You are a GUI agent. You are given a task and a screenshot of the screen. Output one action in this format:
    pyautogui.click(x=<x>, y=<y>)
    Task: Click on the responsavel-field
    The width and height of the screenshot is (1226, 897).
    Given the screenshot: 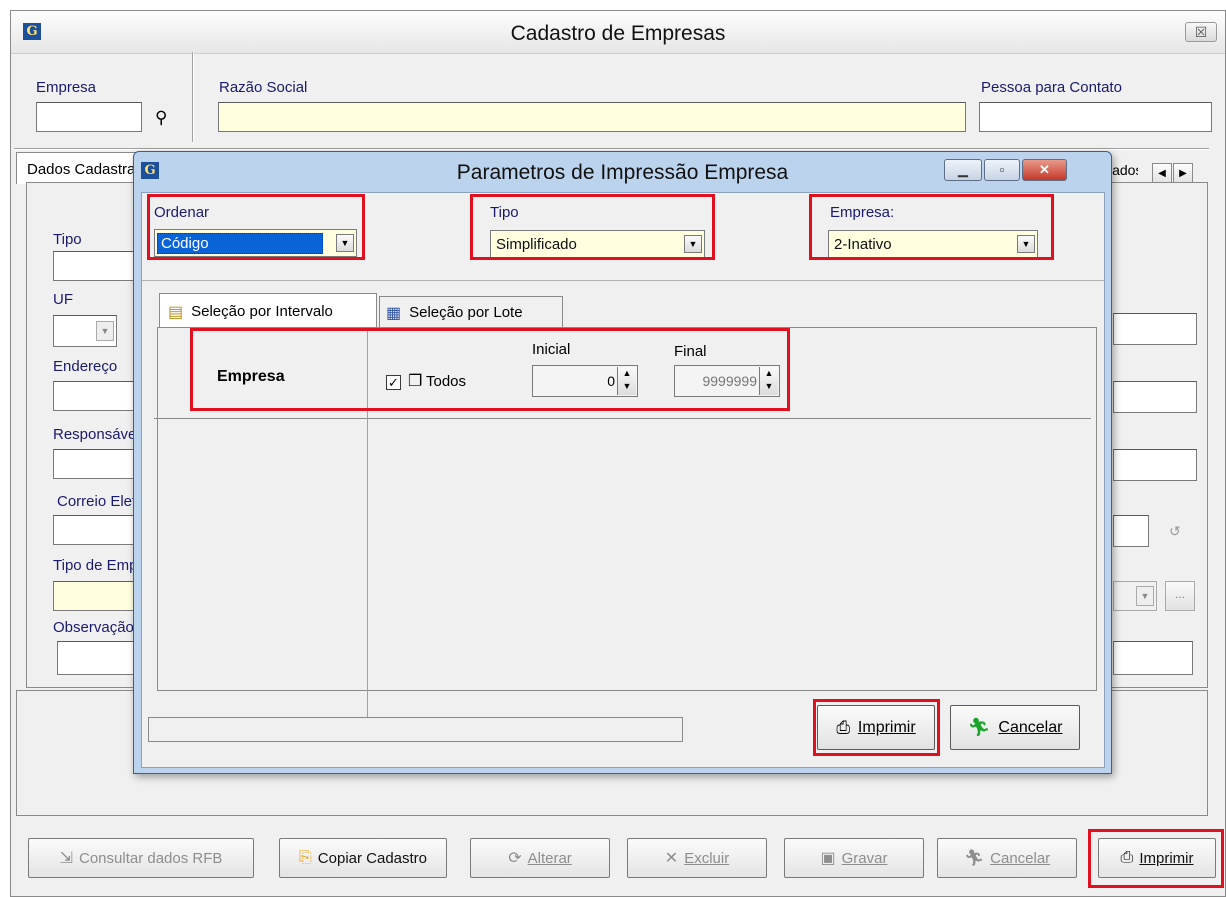 What is the action you would take?
    pyautogui.click(x=98, y=464)
    